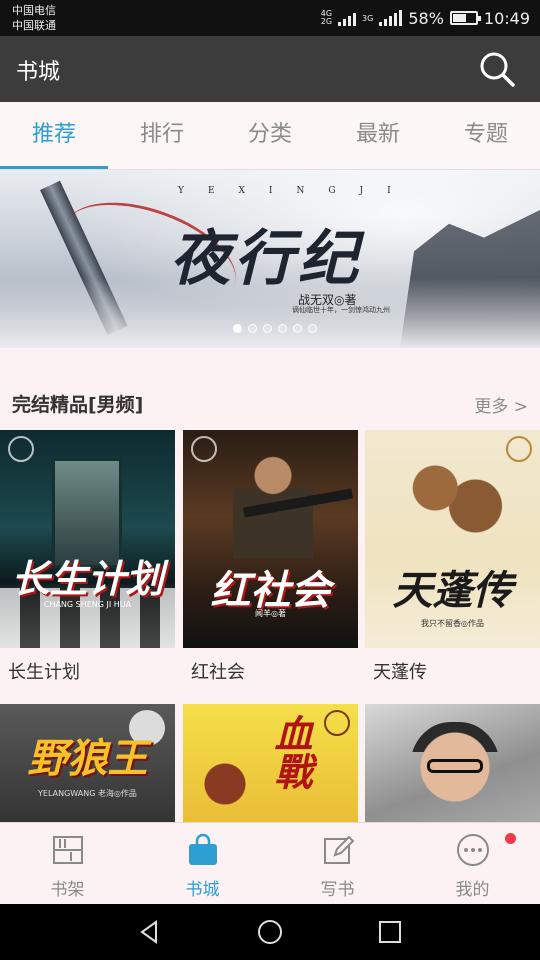 The height and width of the screenshot is (960, 540). I want to click on carrier-secondary: 中国联通, so click(34, 25).